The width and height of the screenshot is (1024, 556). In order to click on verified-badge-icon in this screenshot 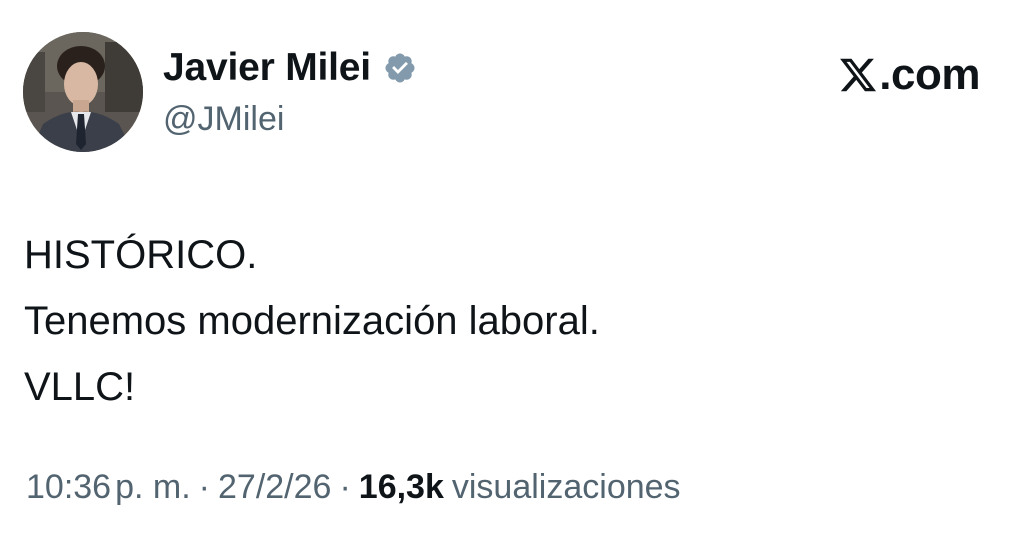, I will do `click(400, 68)`.